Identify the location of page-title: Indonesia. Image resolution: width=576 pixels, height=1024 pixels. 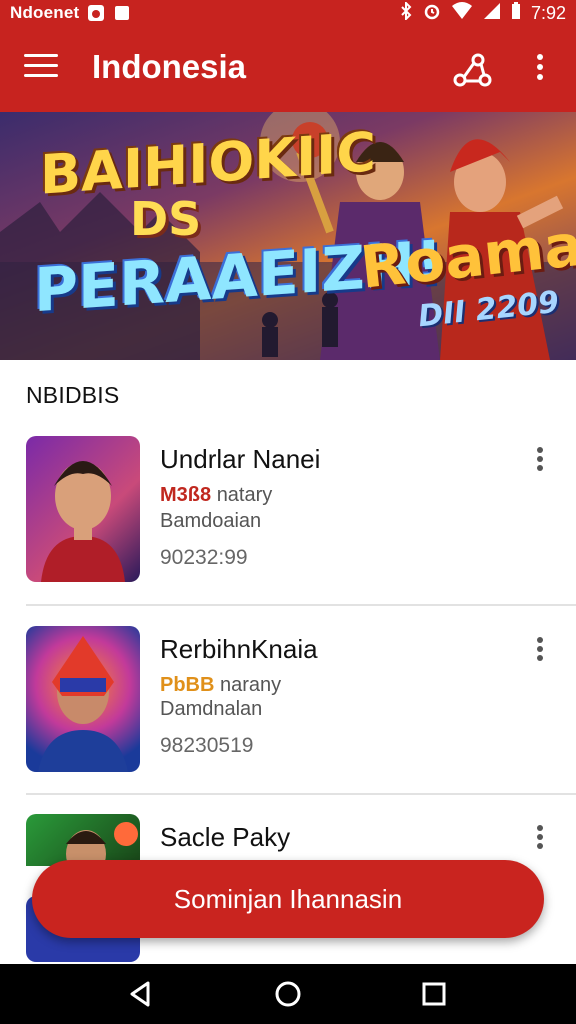
(169, 66).